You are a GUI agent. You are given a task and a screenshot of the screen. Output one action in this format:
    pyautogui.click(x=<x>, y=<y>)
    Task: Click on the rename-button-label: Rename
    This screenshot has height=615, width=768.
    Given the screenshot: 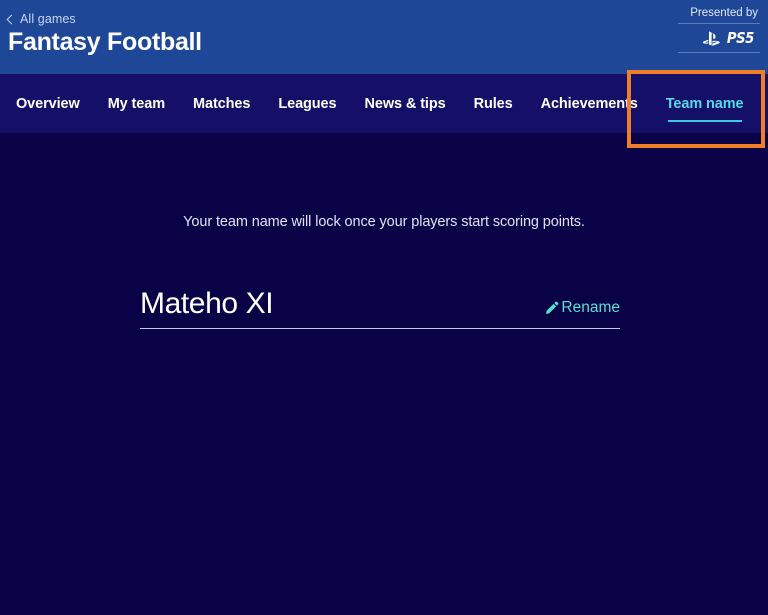 What is the action you would take?
    pyautogui.click(x=590, y=307)
    